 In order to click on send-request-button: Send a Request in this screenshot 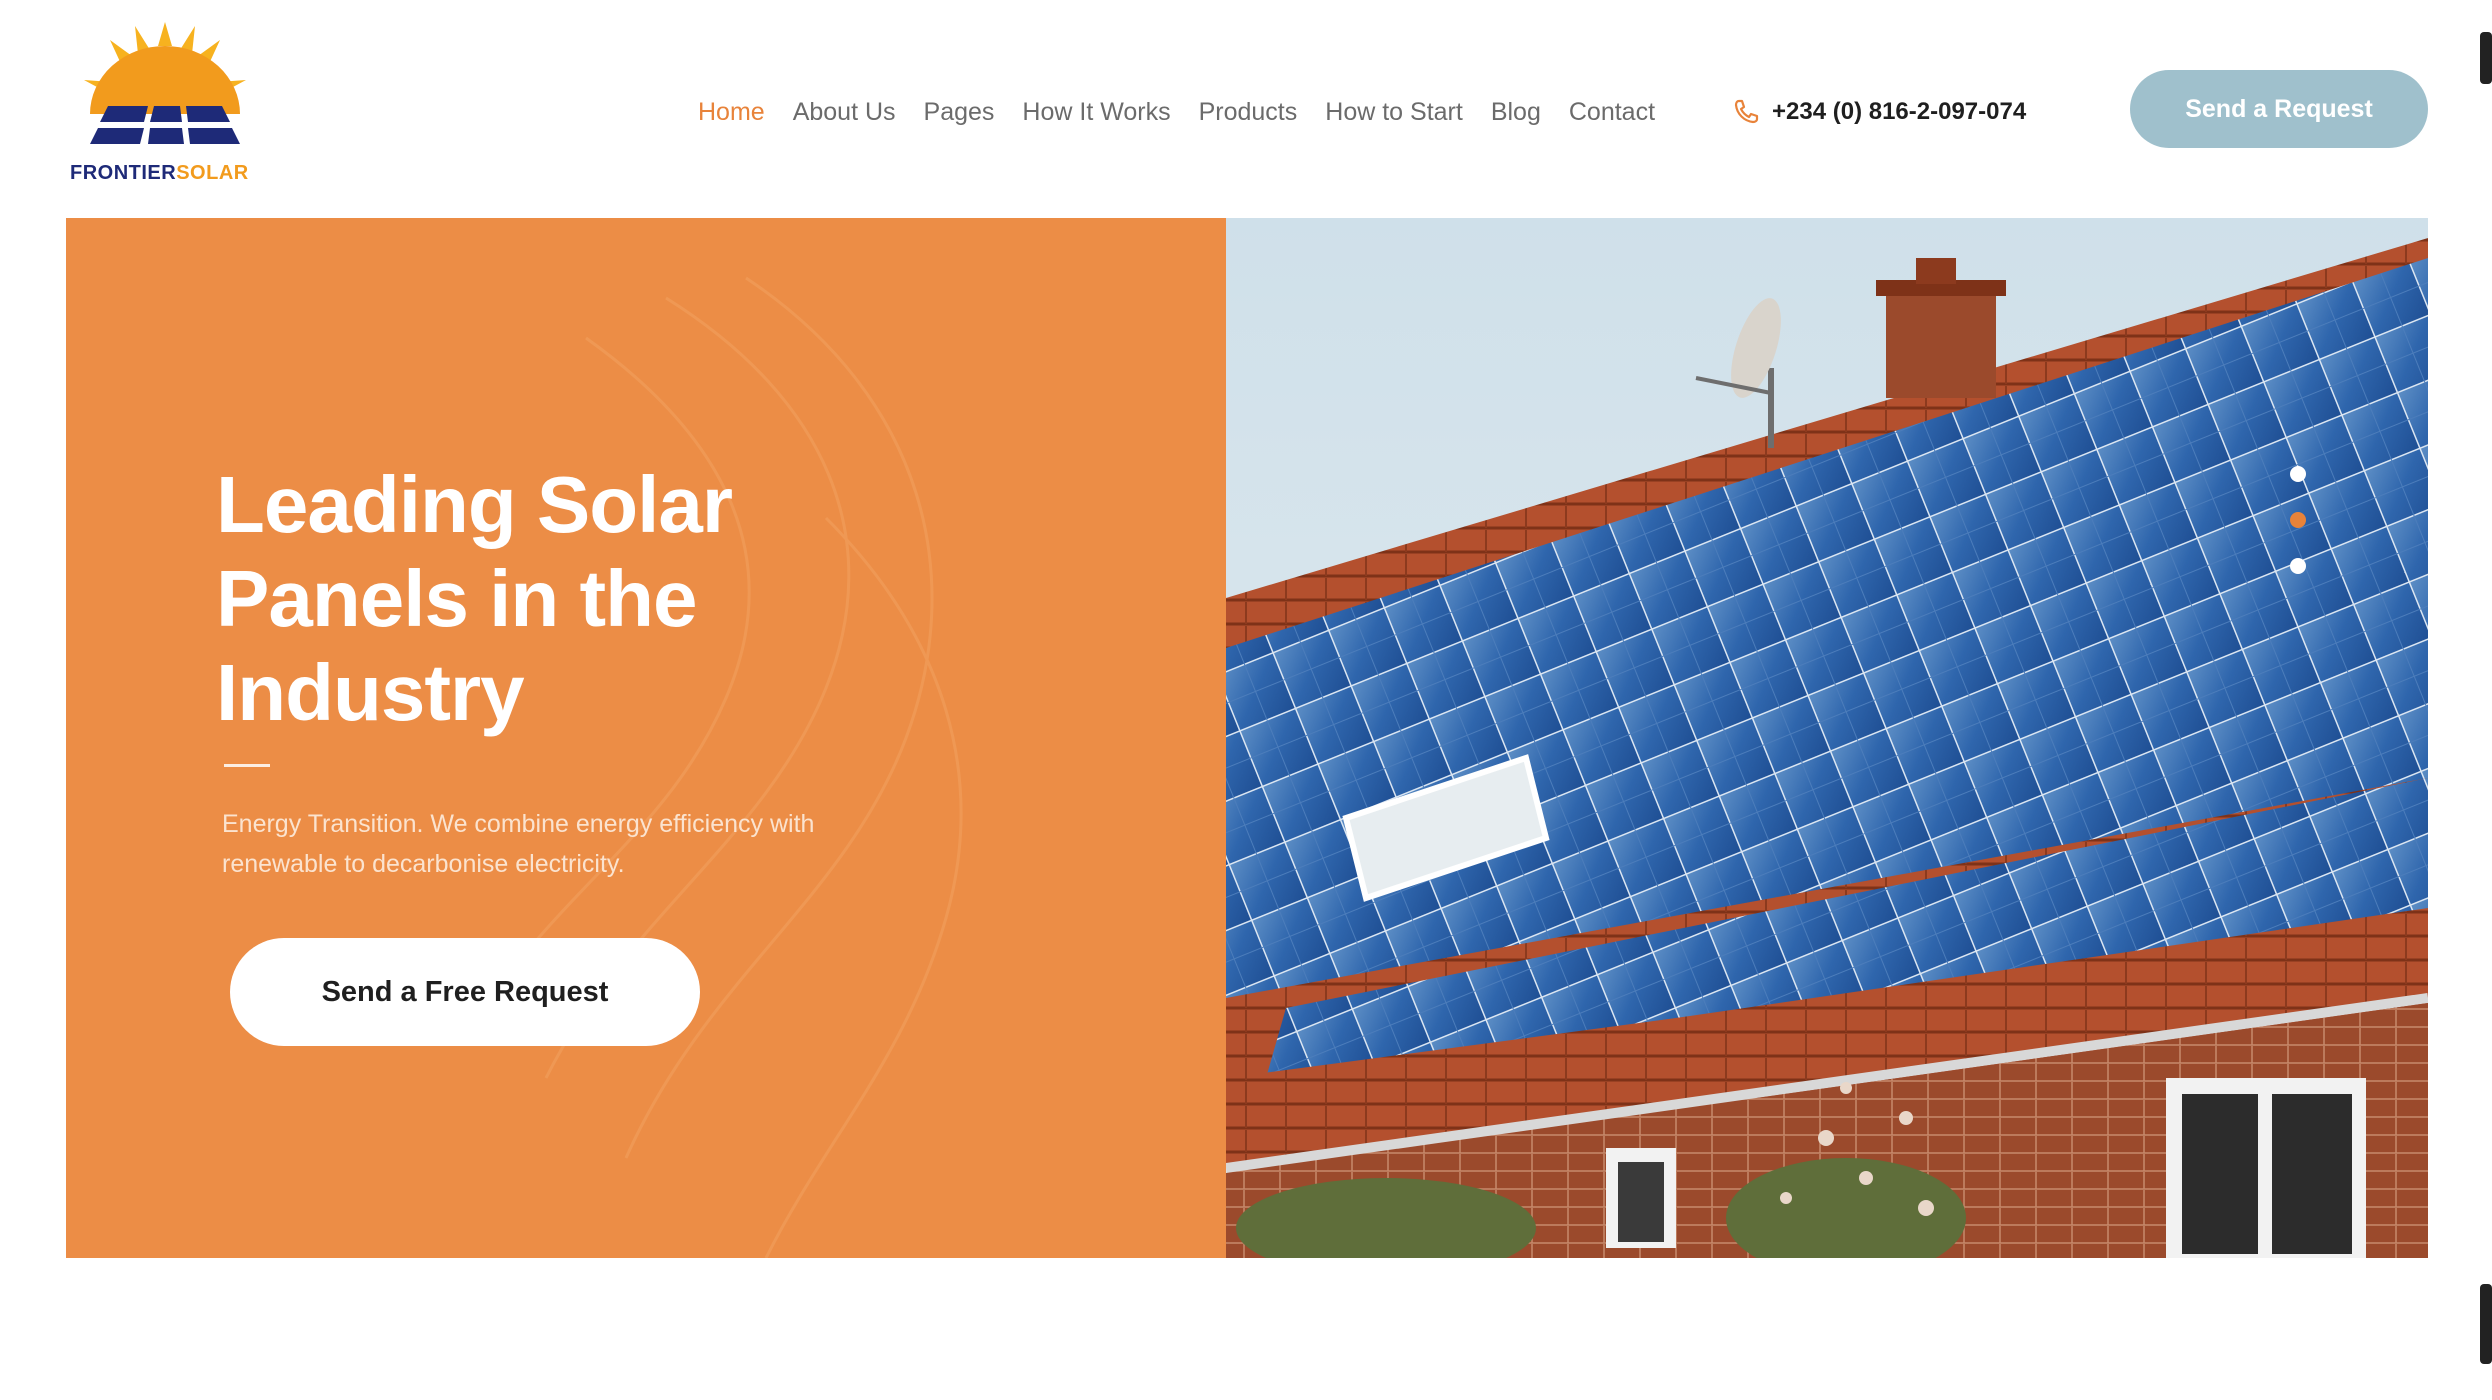, I will do `click(2279, 109)`.